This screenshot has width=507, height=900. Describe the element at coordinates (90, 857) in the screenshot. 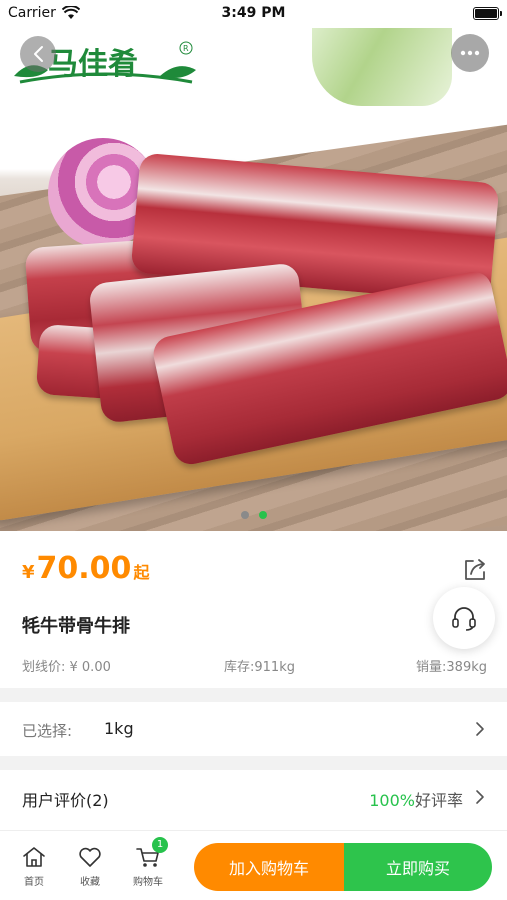

I see `heart-icon` at that location.